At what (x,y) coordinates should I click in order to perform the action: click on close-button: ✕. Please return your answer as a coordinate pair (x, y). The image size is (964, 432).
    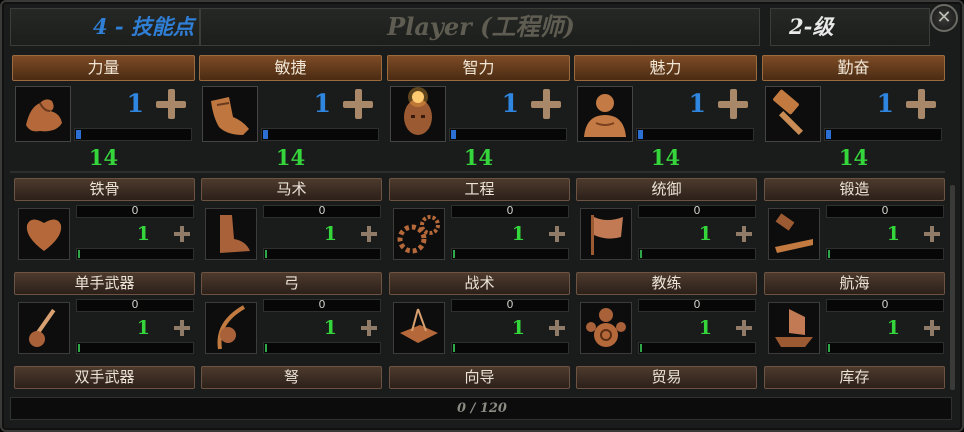
    Looking at the image, I should click on (944, 18).